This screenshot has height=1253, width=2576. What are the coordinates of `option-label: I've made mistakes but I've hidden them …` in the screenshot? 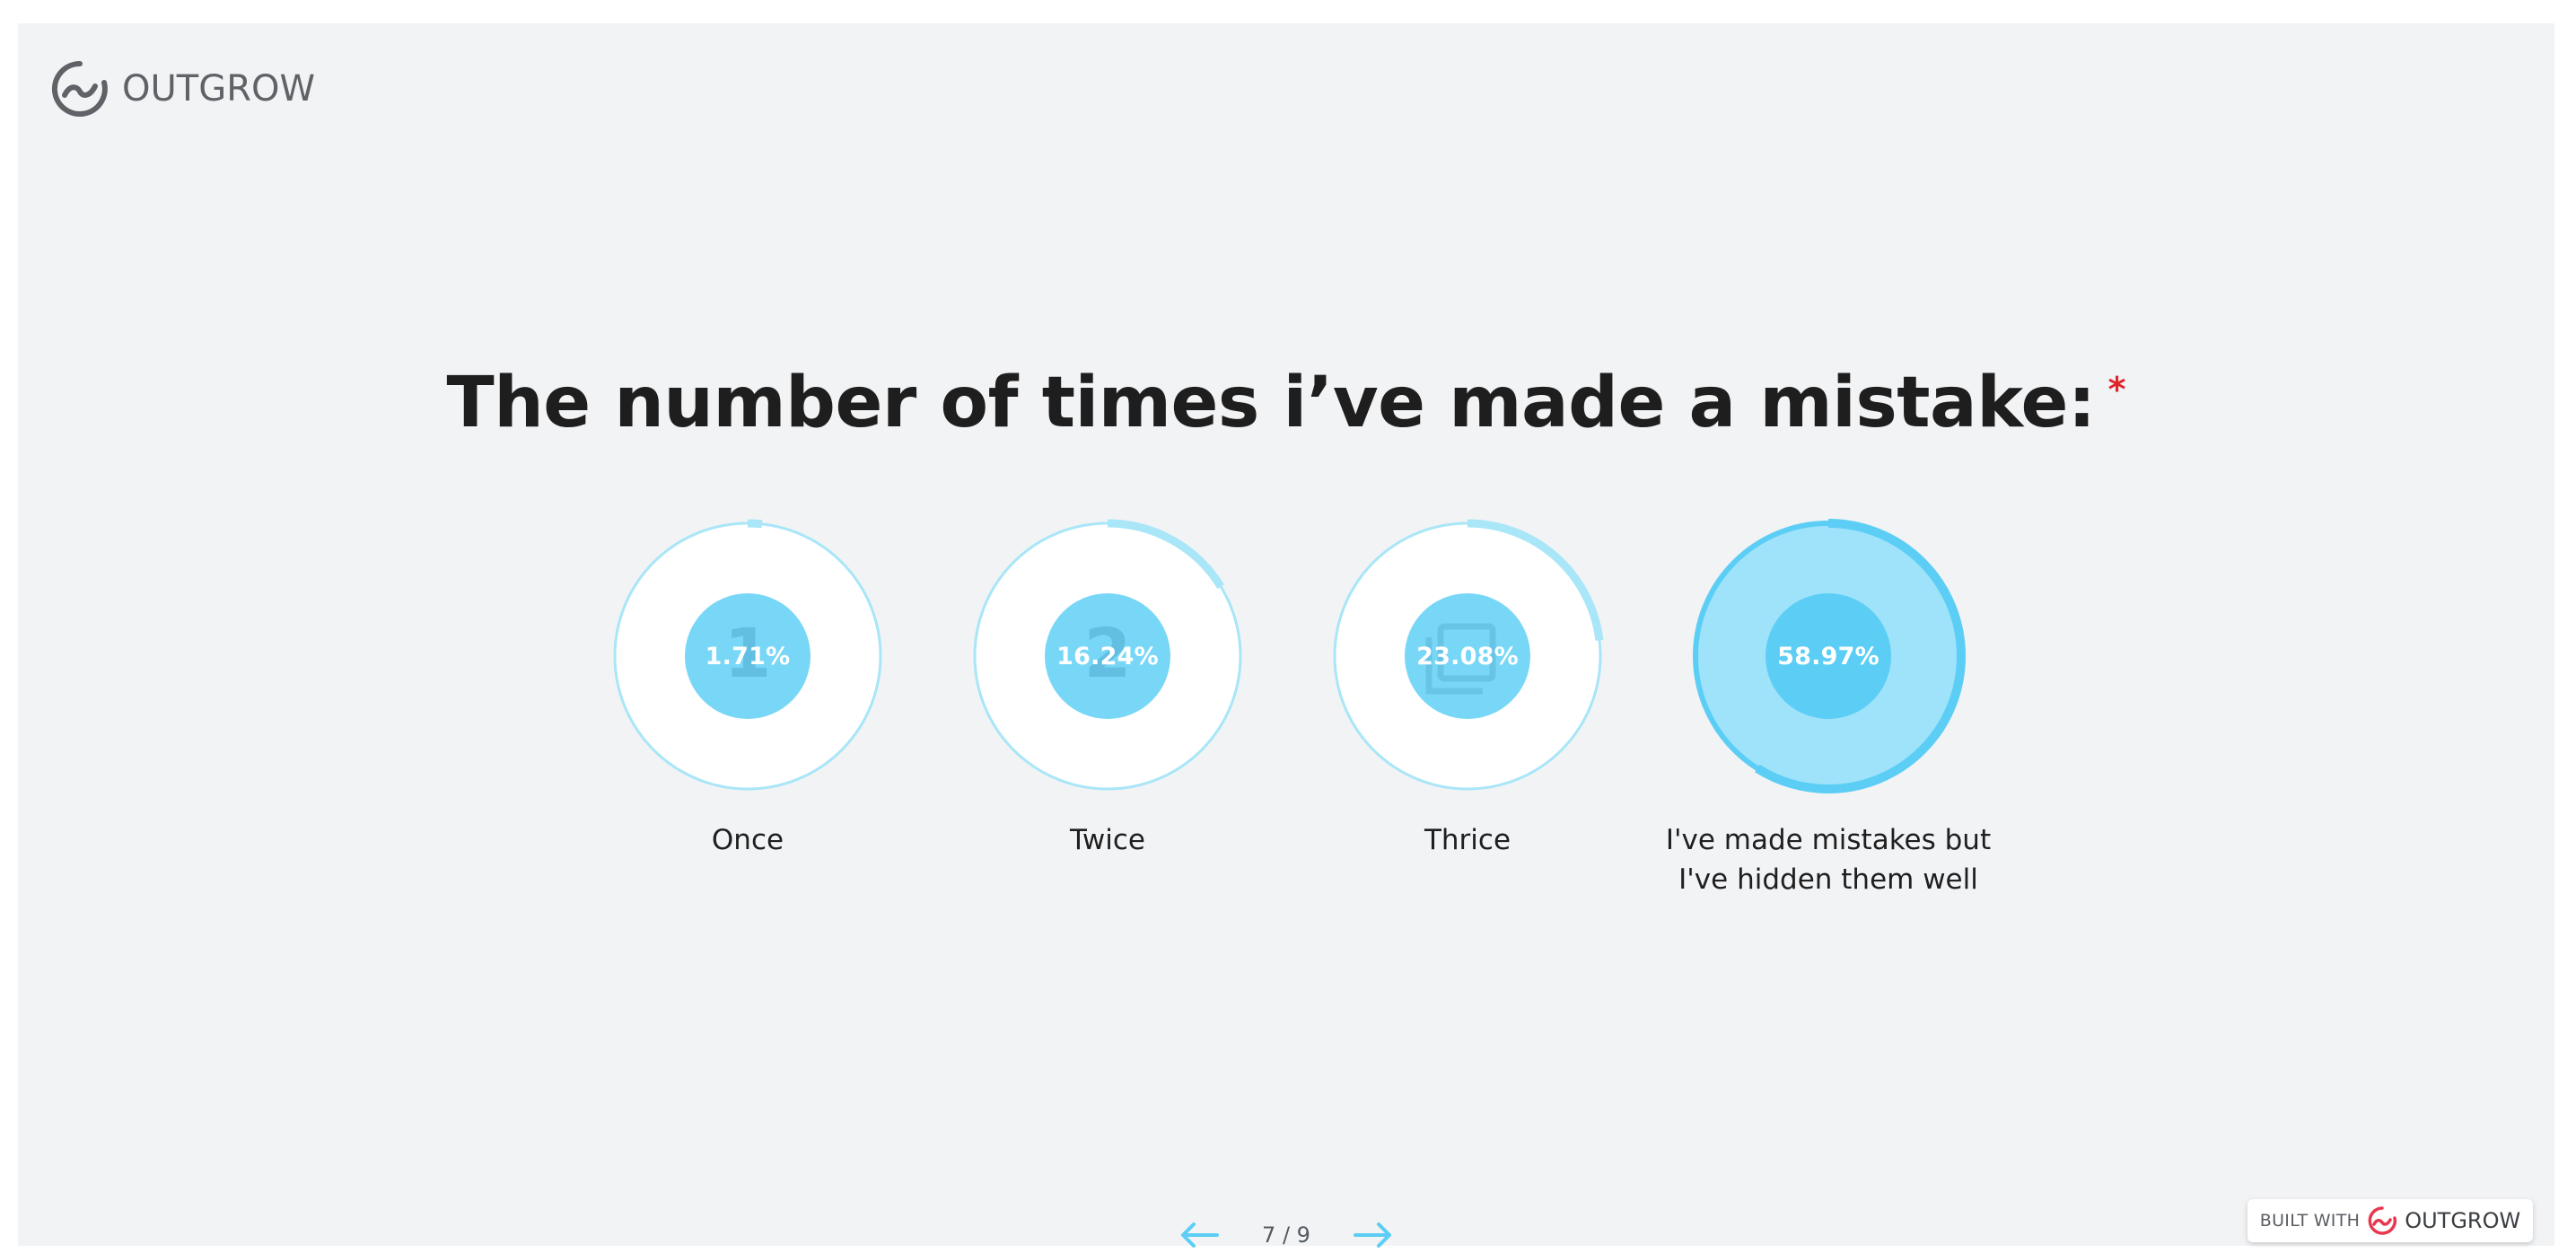 It's located at (1828, 860).